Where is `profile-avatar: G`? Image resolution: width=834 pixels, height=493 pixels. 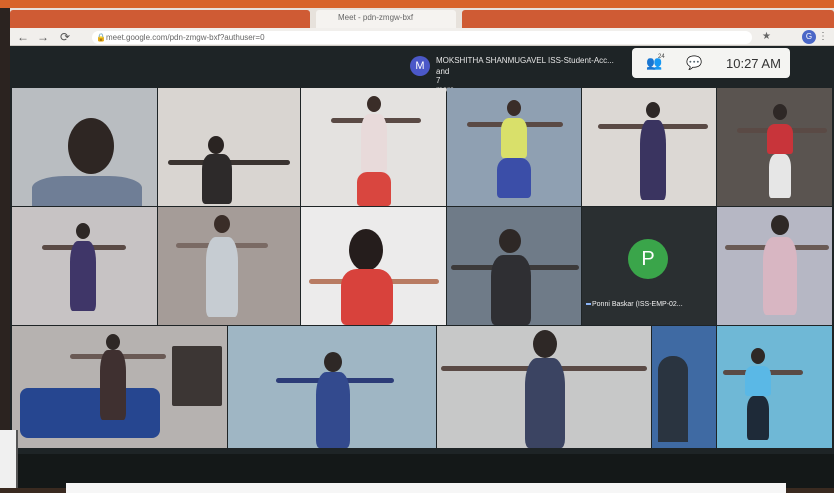 profile-avatar: G is located at coordinates (809, 37).